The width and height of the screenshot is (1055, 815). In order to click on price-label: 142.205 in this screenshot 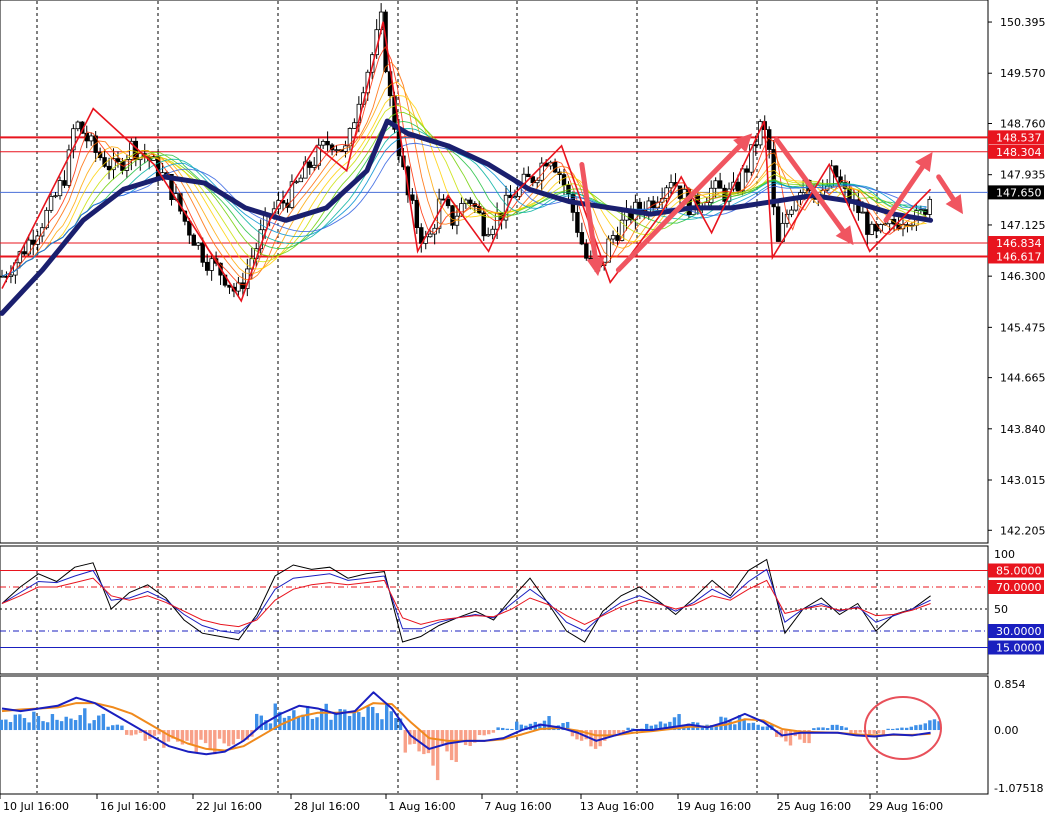, I will do `click(1023, 530)`.